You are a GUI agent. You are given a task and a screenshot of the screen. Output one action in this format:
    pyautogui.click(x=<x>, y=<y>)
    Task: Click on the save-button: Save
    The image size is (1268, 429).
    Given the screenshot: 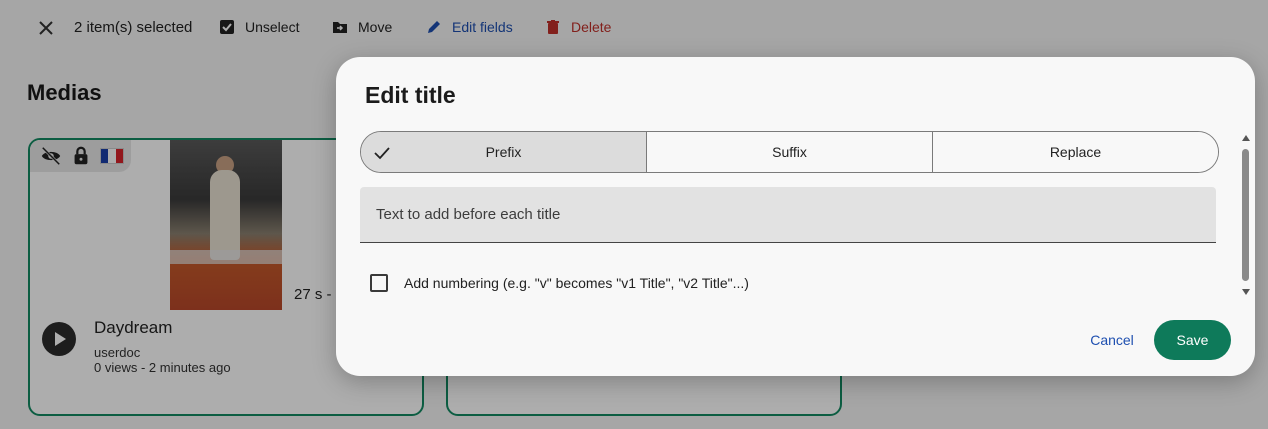 What is the action you would take?
    pyautogui.click(x=1192, y=340)
    